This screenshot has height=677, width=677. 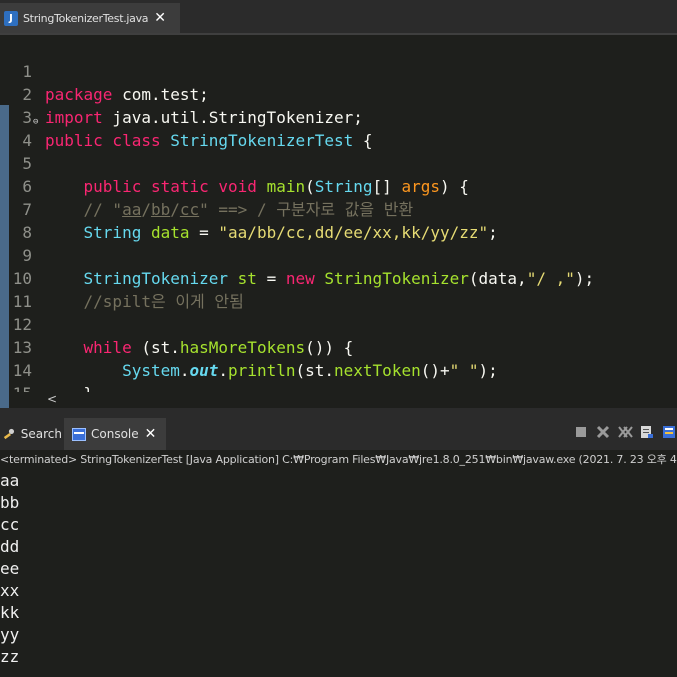 I want to click on code-line: 15 }, so click(x=338, y=375).